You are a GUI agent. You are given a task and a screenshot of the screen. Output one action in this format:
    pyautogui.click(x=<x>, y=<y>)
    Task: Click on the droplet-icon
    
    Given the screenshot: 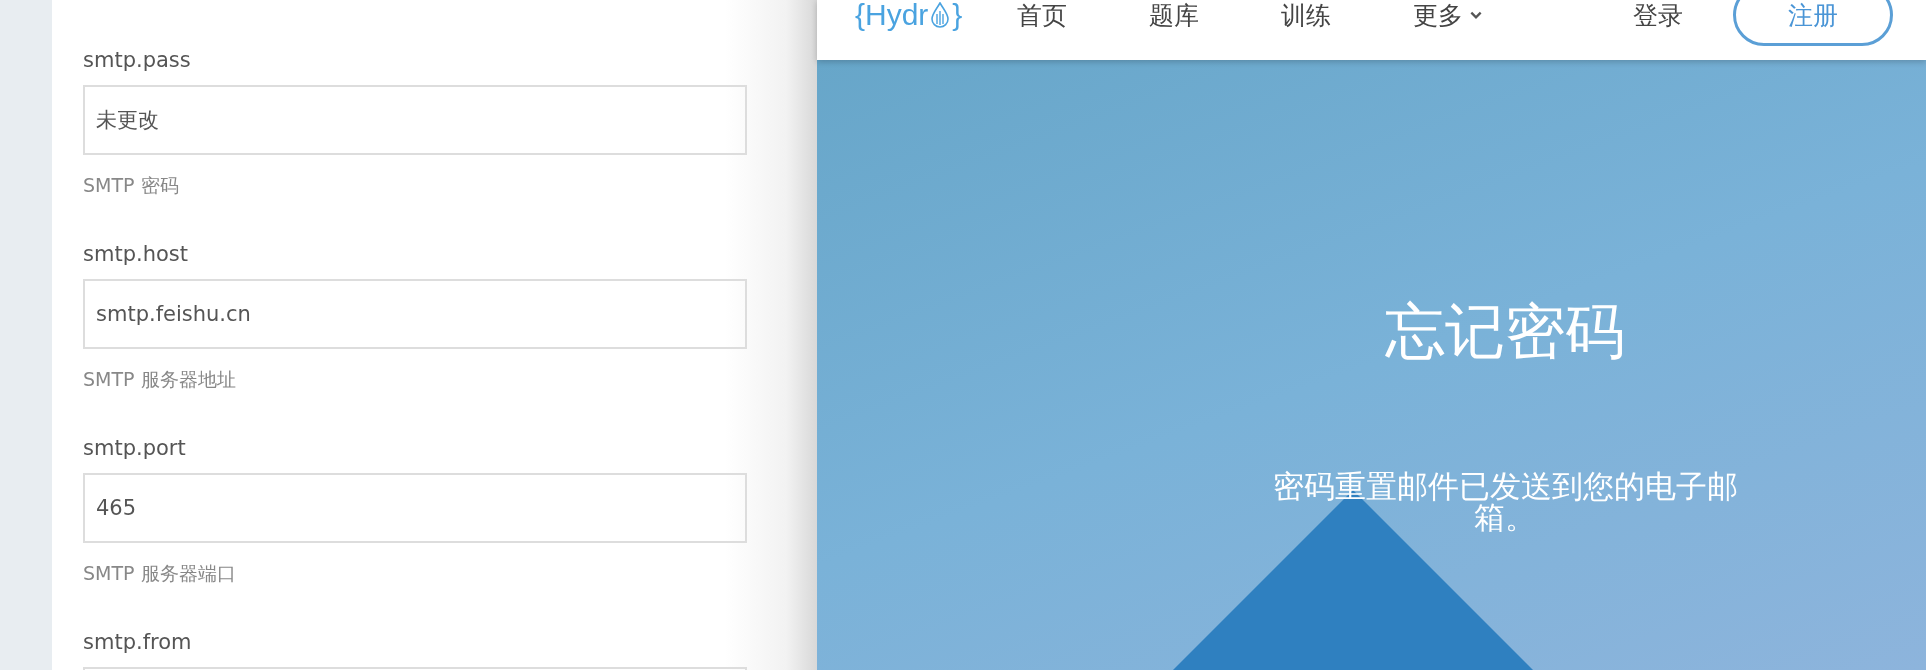 What is the action you would take?
    pyautogui.click(x=940, y=15)
    